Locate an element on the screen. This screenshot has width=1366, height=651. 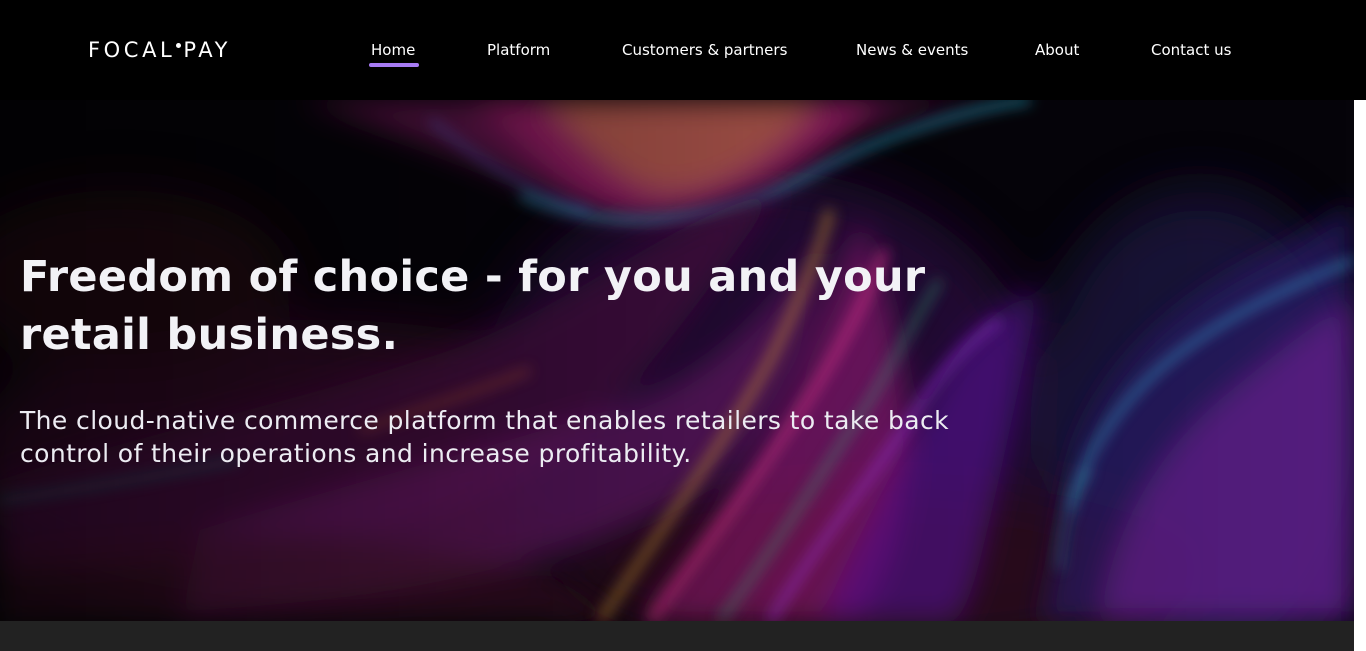
nav-item-about: About is located at coordinates (1057, 50).